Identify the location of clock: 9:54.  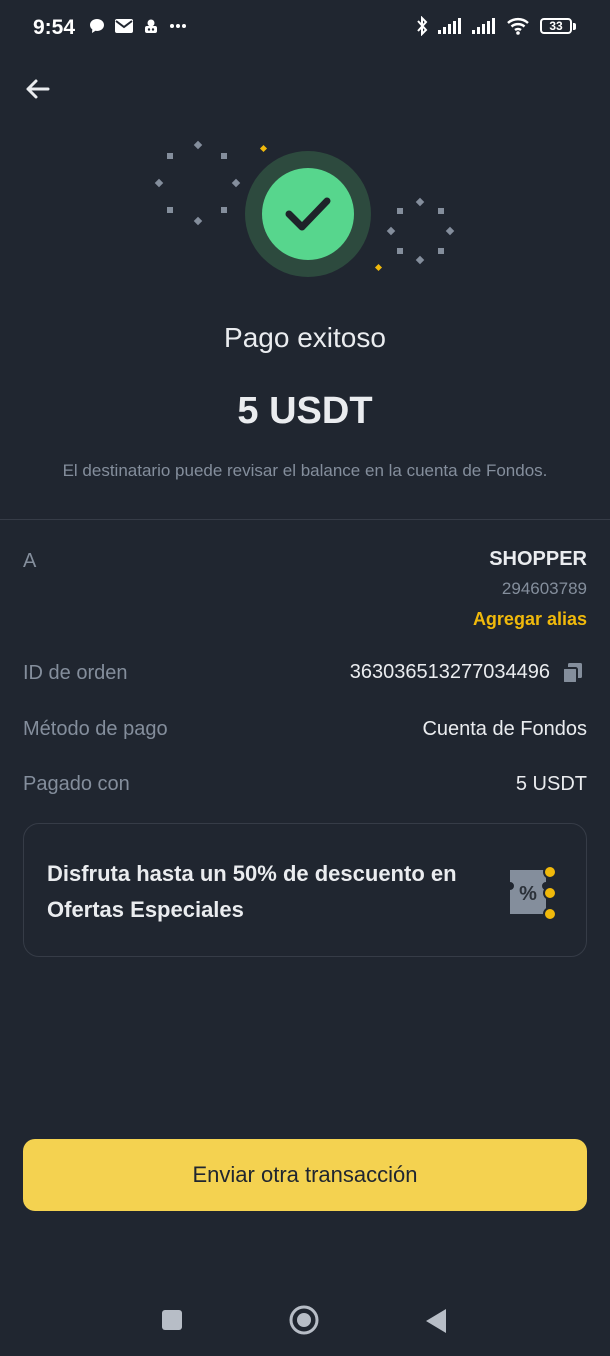
(54, 27).